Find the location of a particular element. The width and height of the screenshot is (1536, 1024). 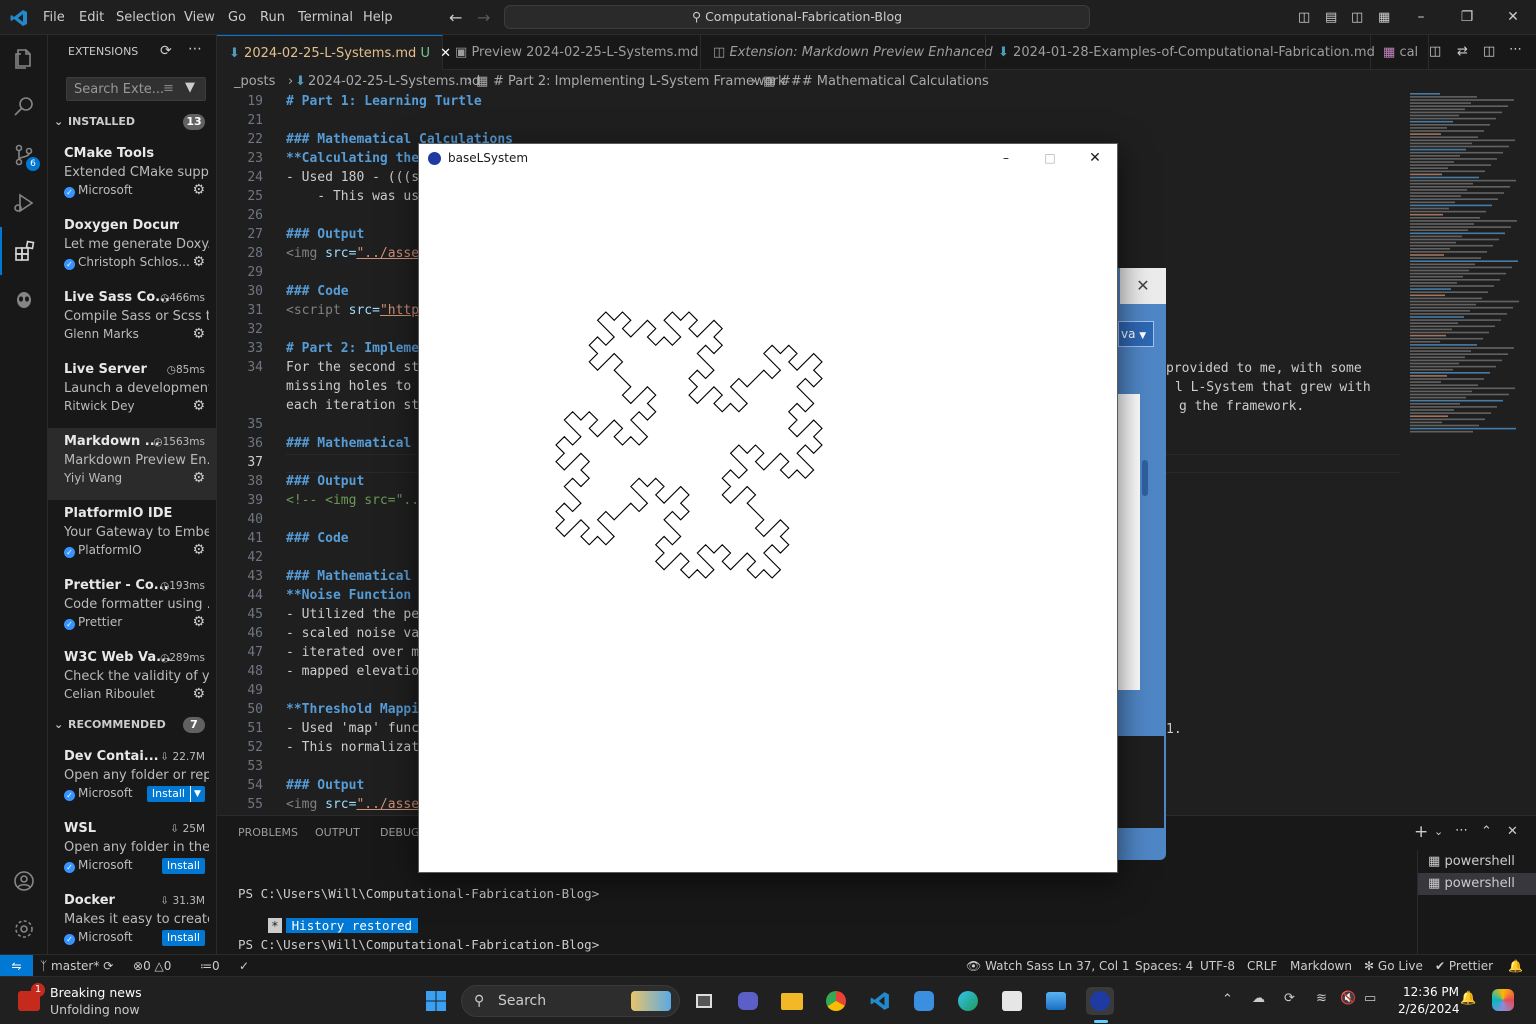

tab-cal: ▦ cal is located at coordinates (1400, 52).